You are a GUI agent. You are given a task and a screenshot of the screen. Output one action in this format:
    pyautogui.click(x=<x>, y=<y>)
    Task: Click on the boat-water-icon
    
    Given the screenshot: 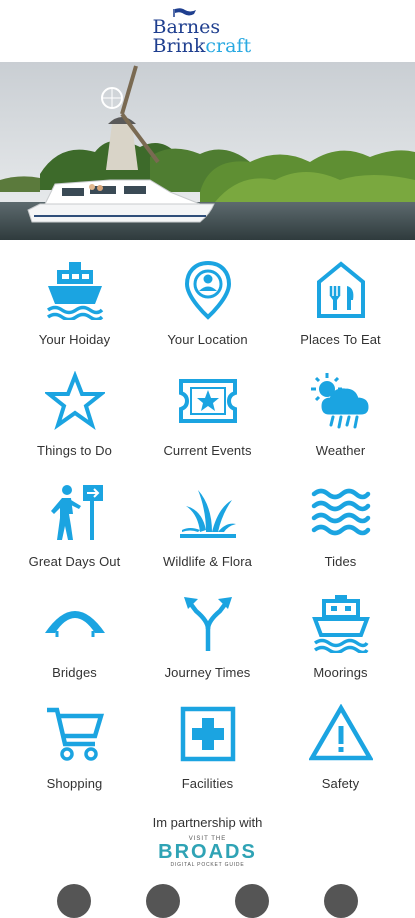 What is the action you would take?
    pyautogui.click(x=341, y=623)
    